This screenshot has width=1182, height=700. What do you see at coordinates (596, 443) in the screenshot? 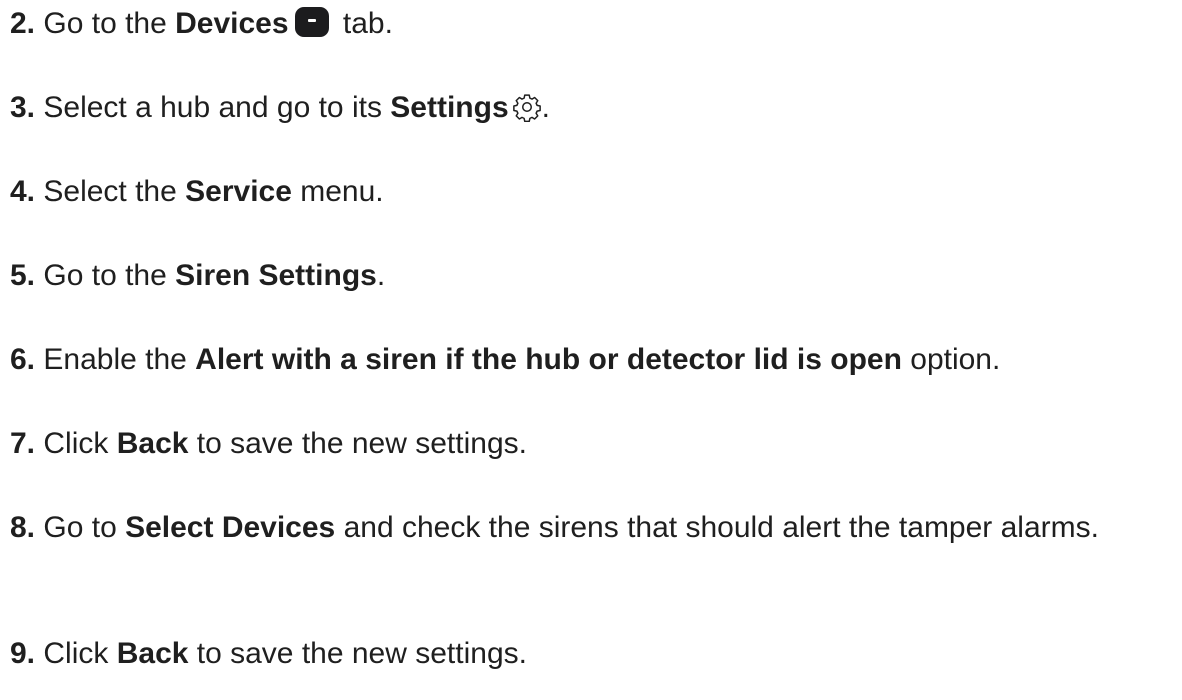
I see `step-7: 7. Click Back to save the new settings.` at bounding box center [596, 443].